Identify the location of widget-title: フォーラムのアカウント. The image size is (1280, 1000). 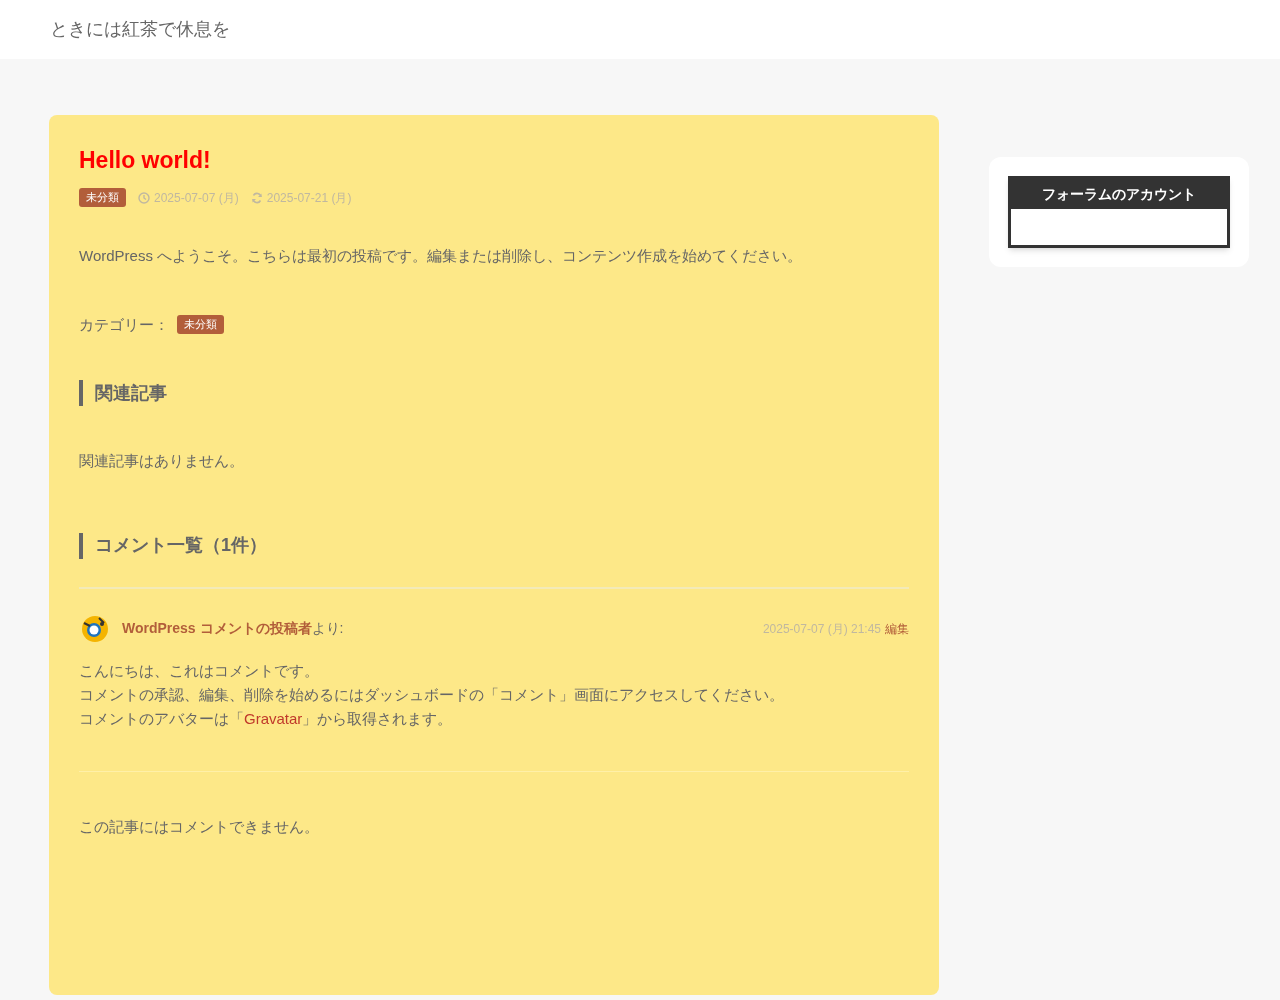
(1119, 194).